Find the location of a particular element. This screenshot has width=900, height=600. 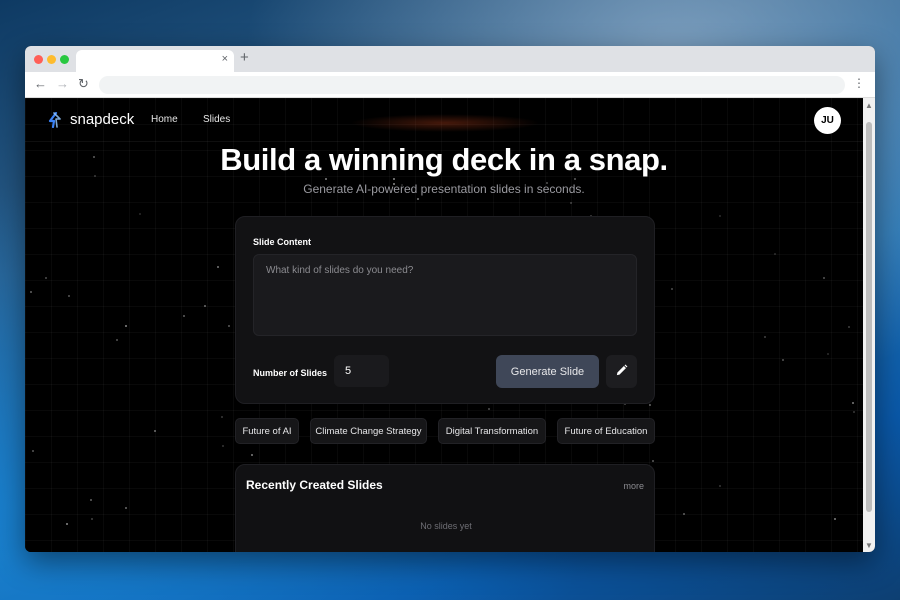

recent-slides-title: Recently Created Slides is located at coordinates (314, 485).